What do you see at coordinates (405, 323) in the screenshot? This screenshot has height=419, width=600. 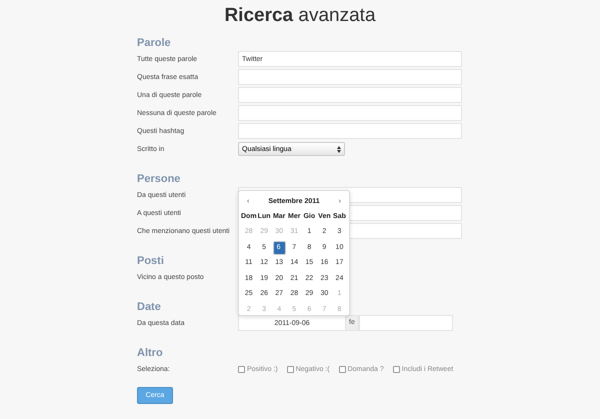 I see `date-field` at bounding box center [405, 323].